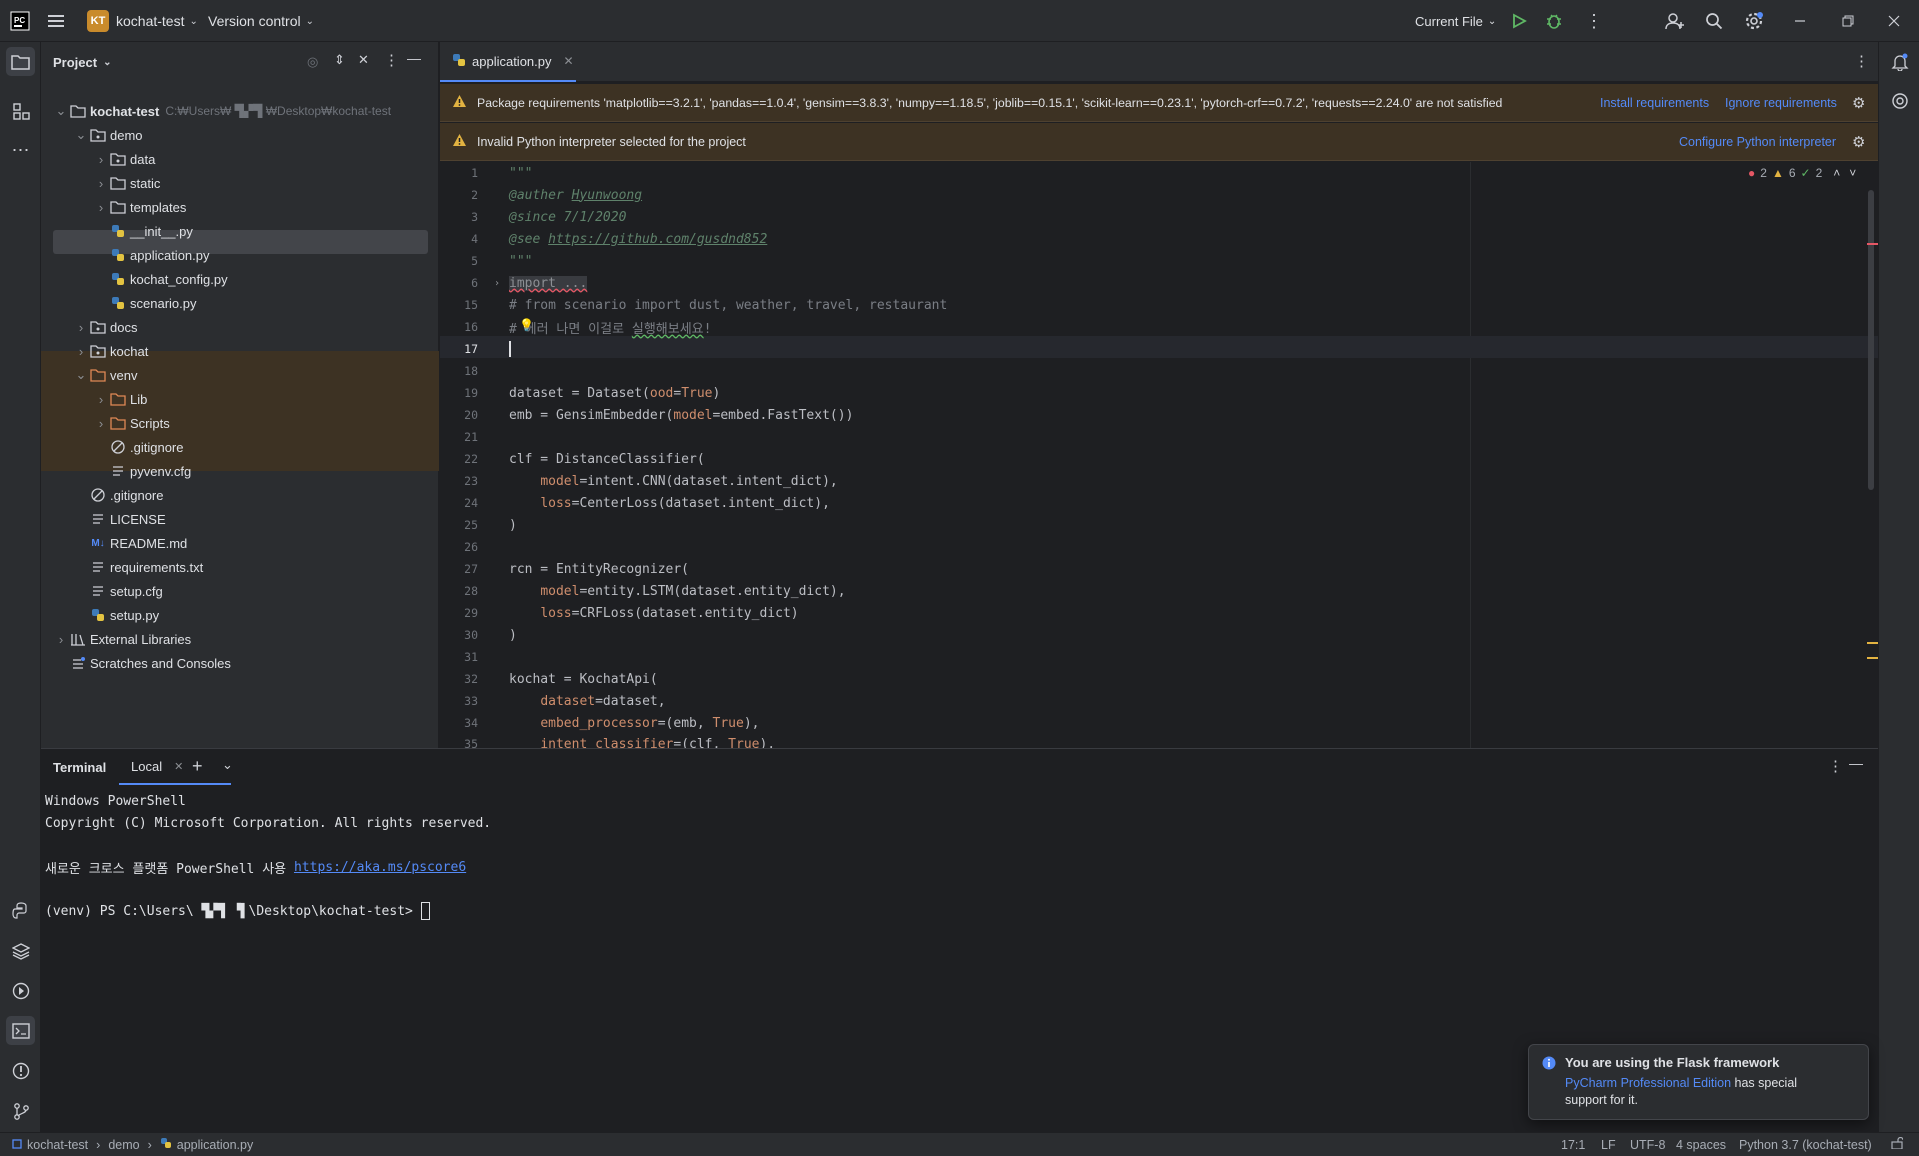  Describe the element at coordinates (471, 503) in the screenshot. I see `line-number: 24` at that location.